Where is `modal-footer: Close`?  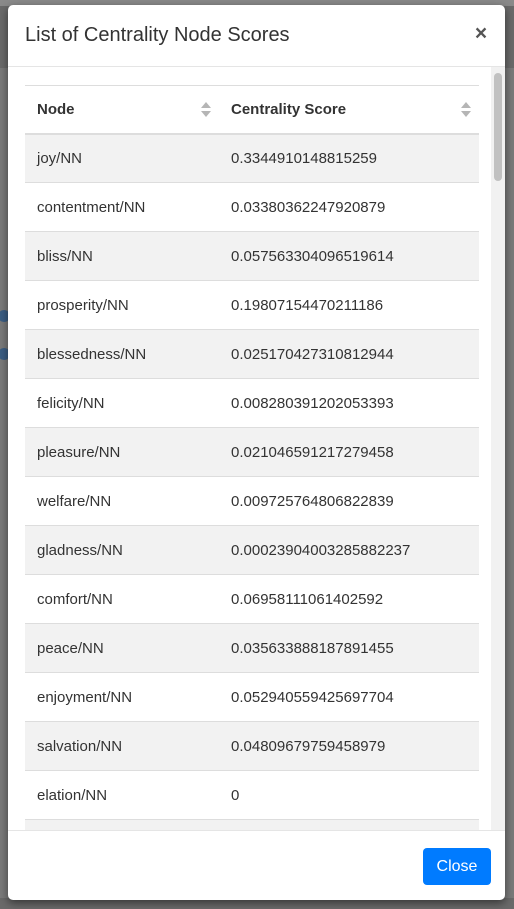 modal-footer: Close is located at coordinates (256, 865).